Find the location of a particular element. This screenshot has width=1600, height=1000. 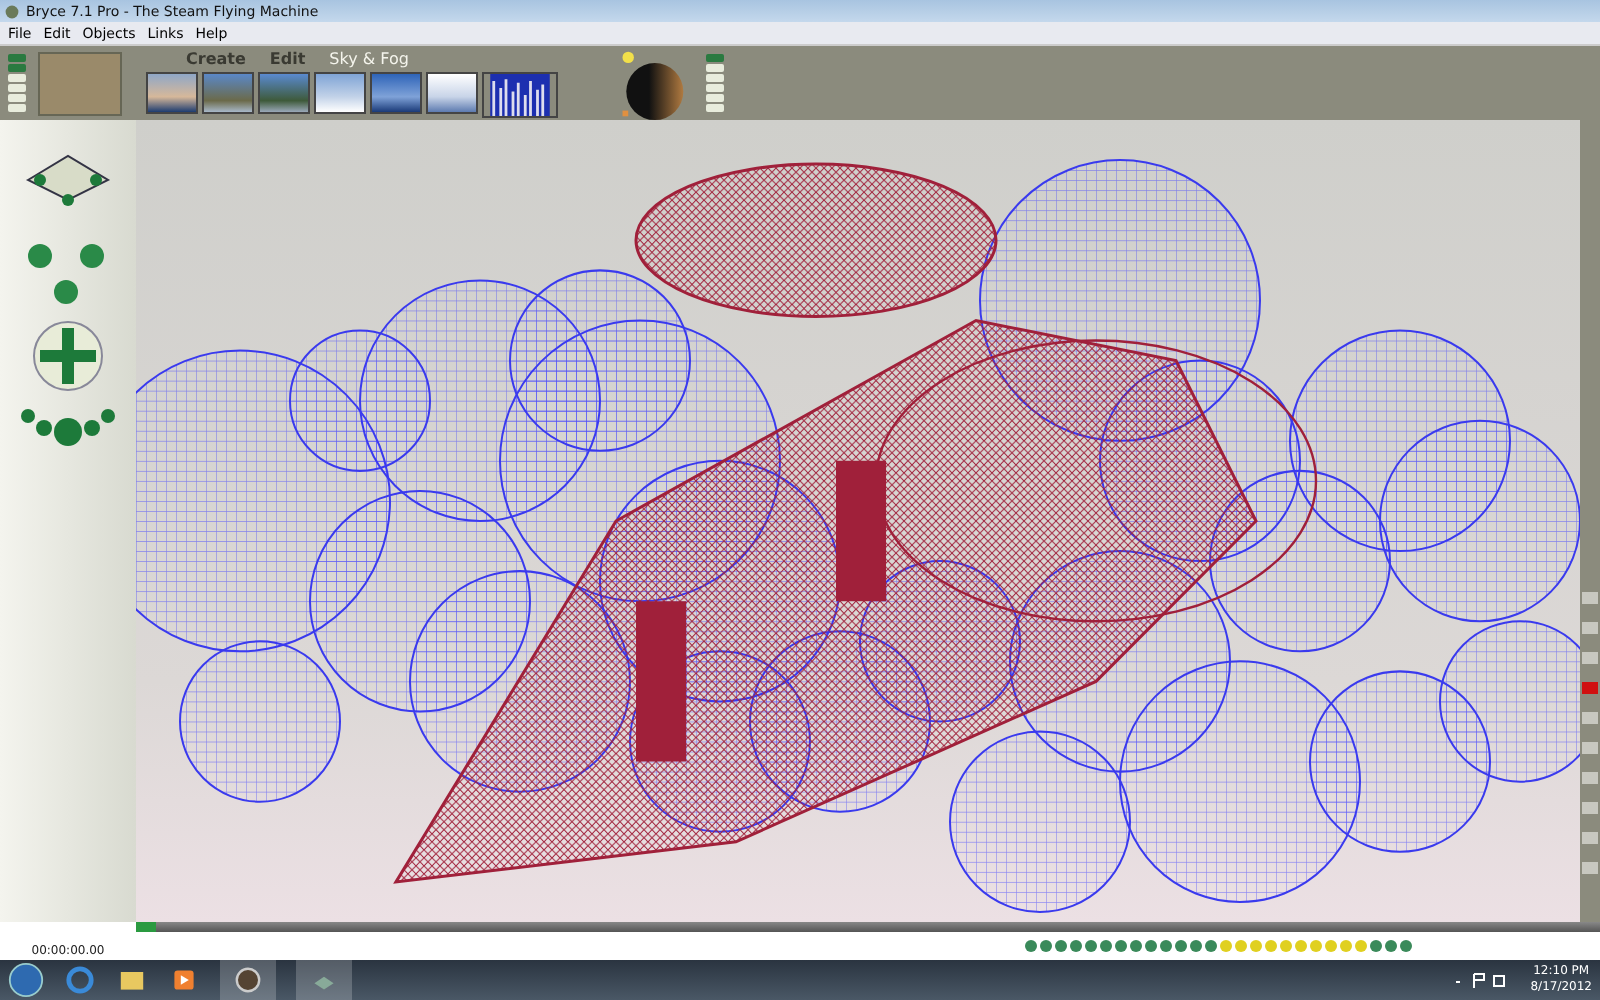

media-player-icon is located at coordinates (184, 980).